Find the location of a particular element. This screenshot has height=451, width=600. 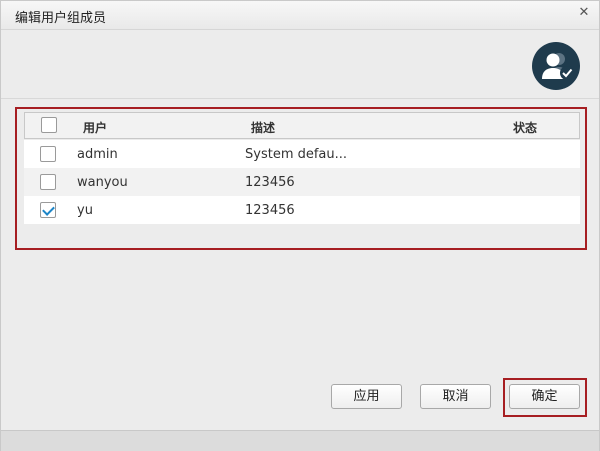

user-group-check-icon is located at coordinates (556, 66).